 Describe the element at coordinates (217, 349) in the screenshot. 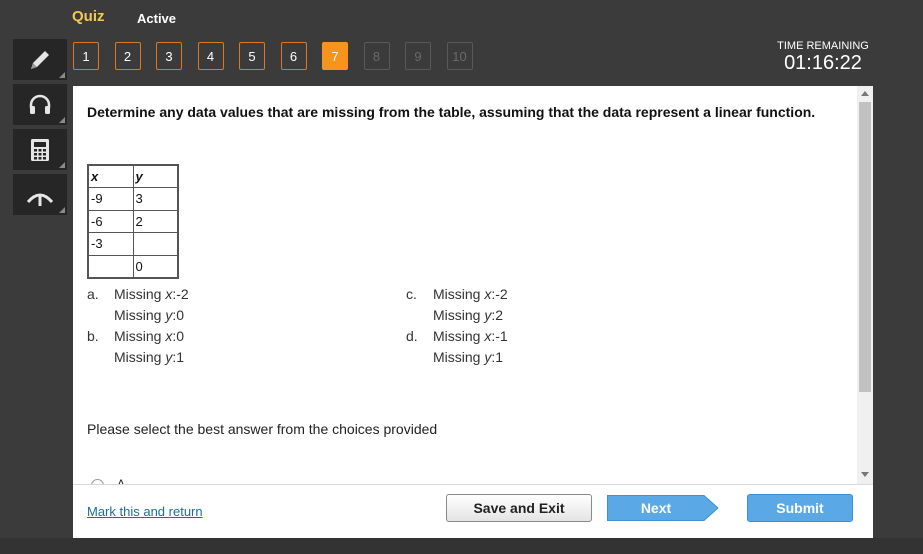

I see `choice-b: b. Missing x:0 Missing y:1` at that location.